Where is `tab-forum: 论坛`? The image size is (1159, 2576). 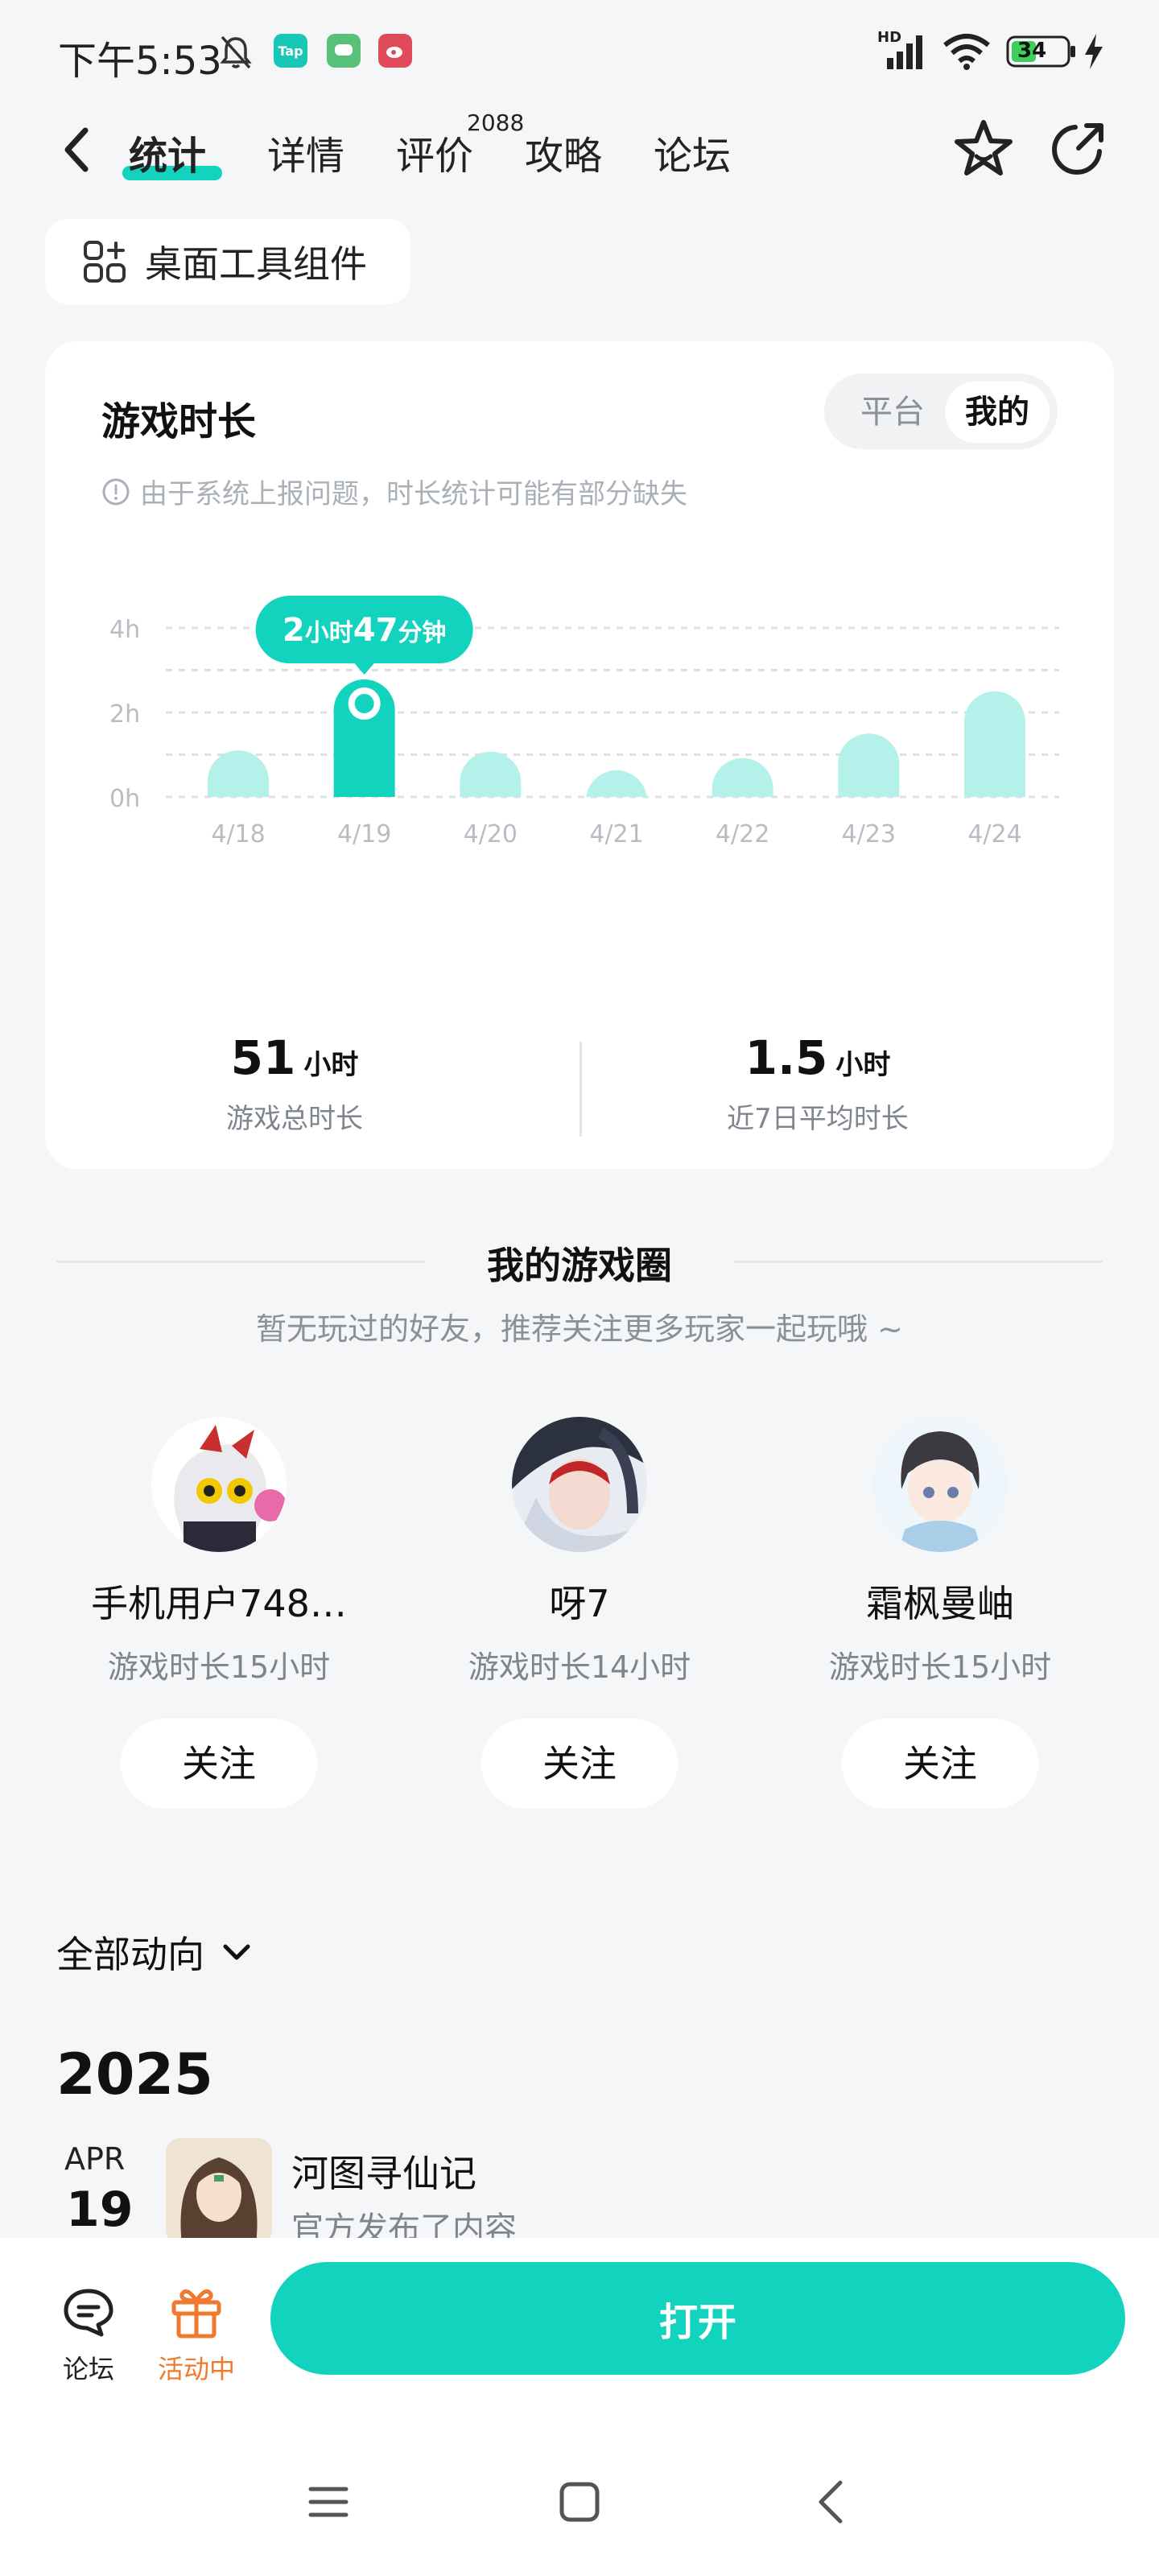 tab-forum: 论坛 is located at coordinates (692, 152).